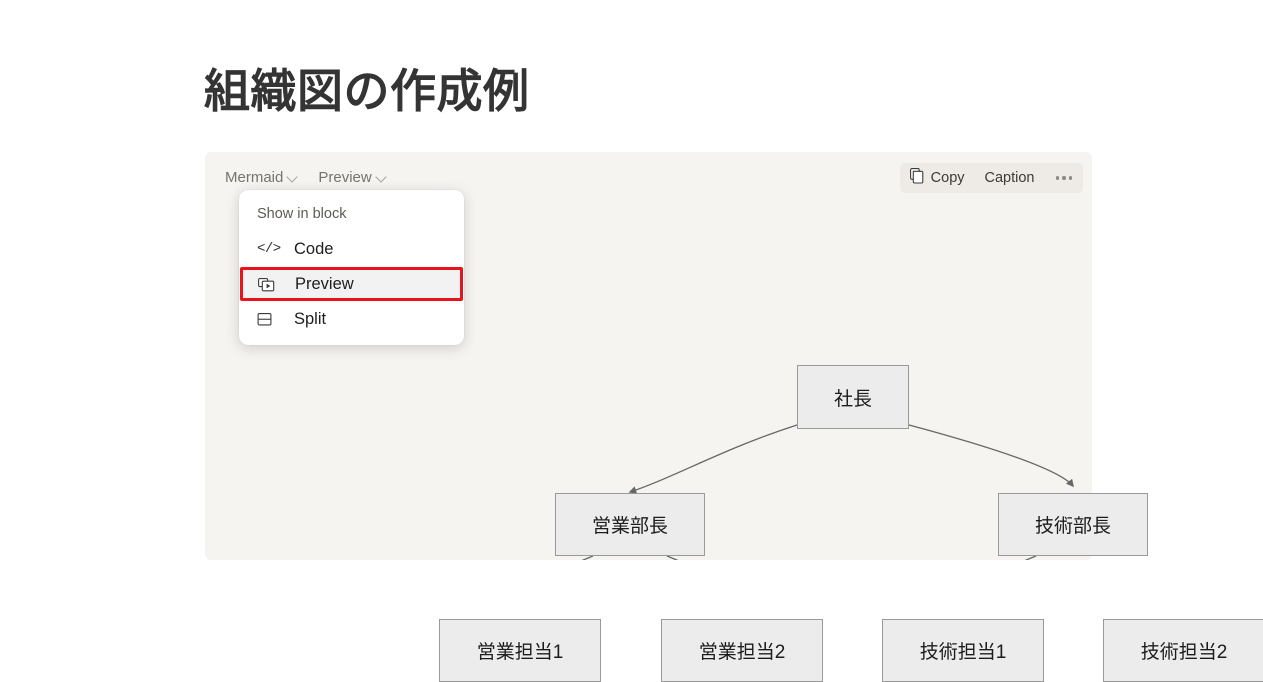 The width and height of the screenshot is (1263, 682). I want to click on menu-item-preview: Preview, so click(351, 284).